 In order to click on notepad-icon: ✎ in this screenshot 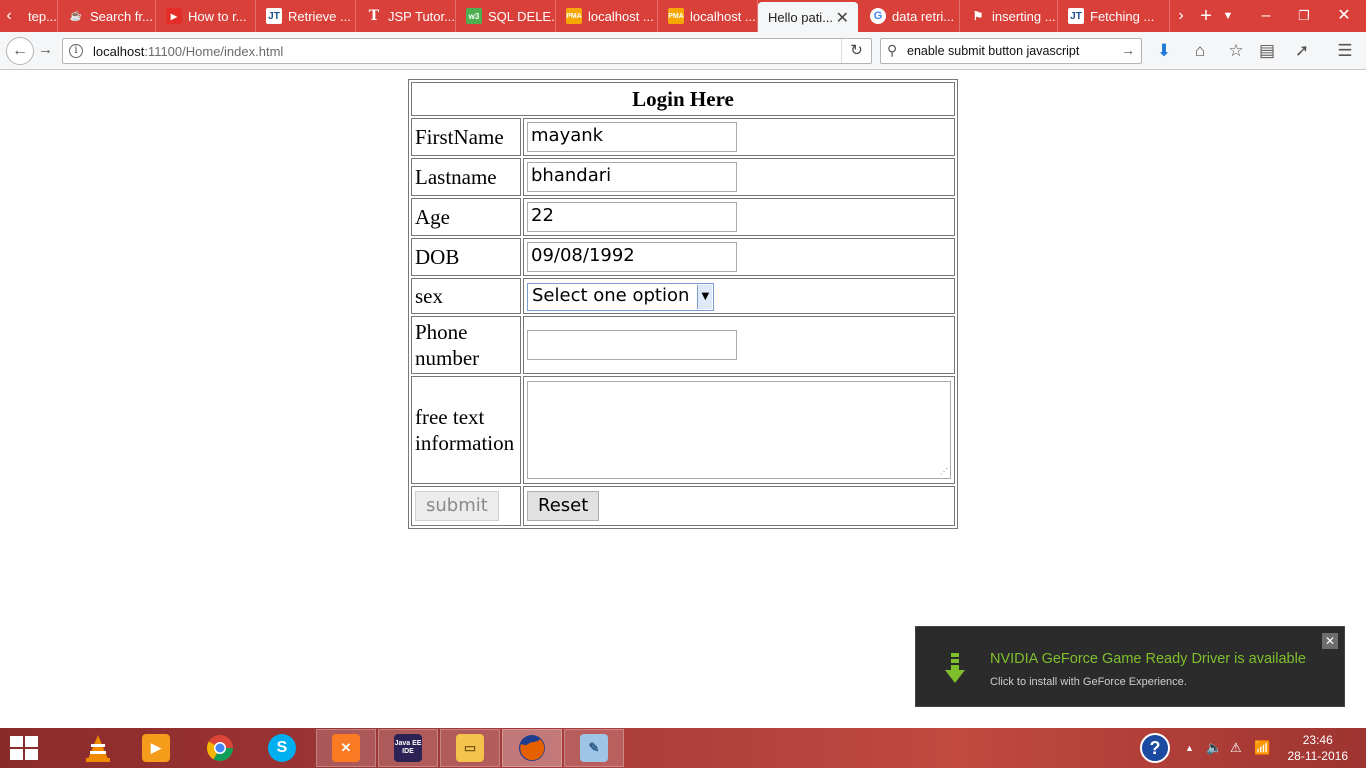, I will do `click(594, 748)`.